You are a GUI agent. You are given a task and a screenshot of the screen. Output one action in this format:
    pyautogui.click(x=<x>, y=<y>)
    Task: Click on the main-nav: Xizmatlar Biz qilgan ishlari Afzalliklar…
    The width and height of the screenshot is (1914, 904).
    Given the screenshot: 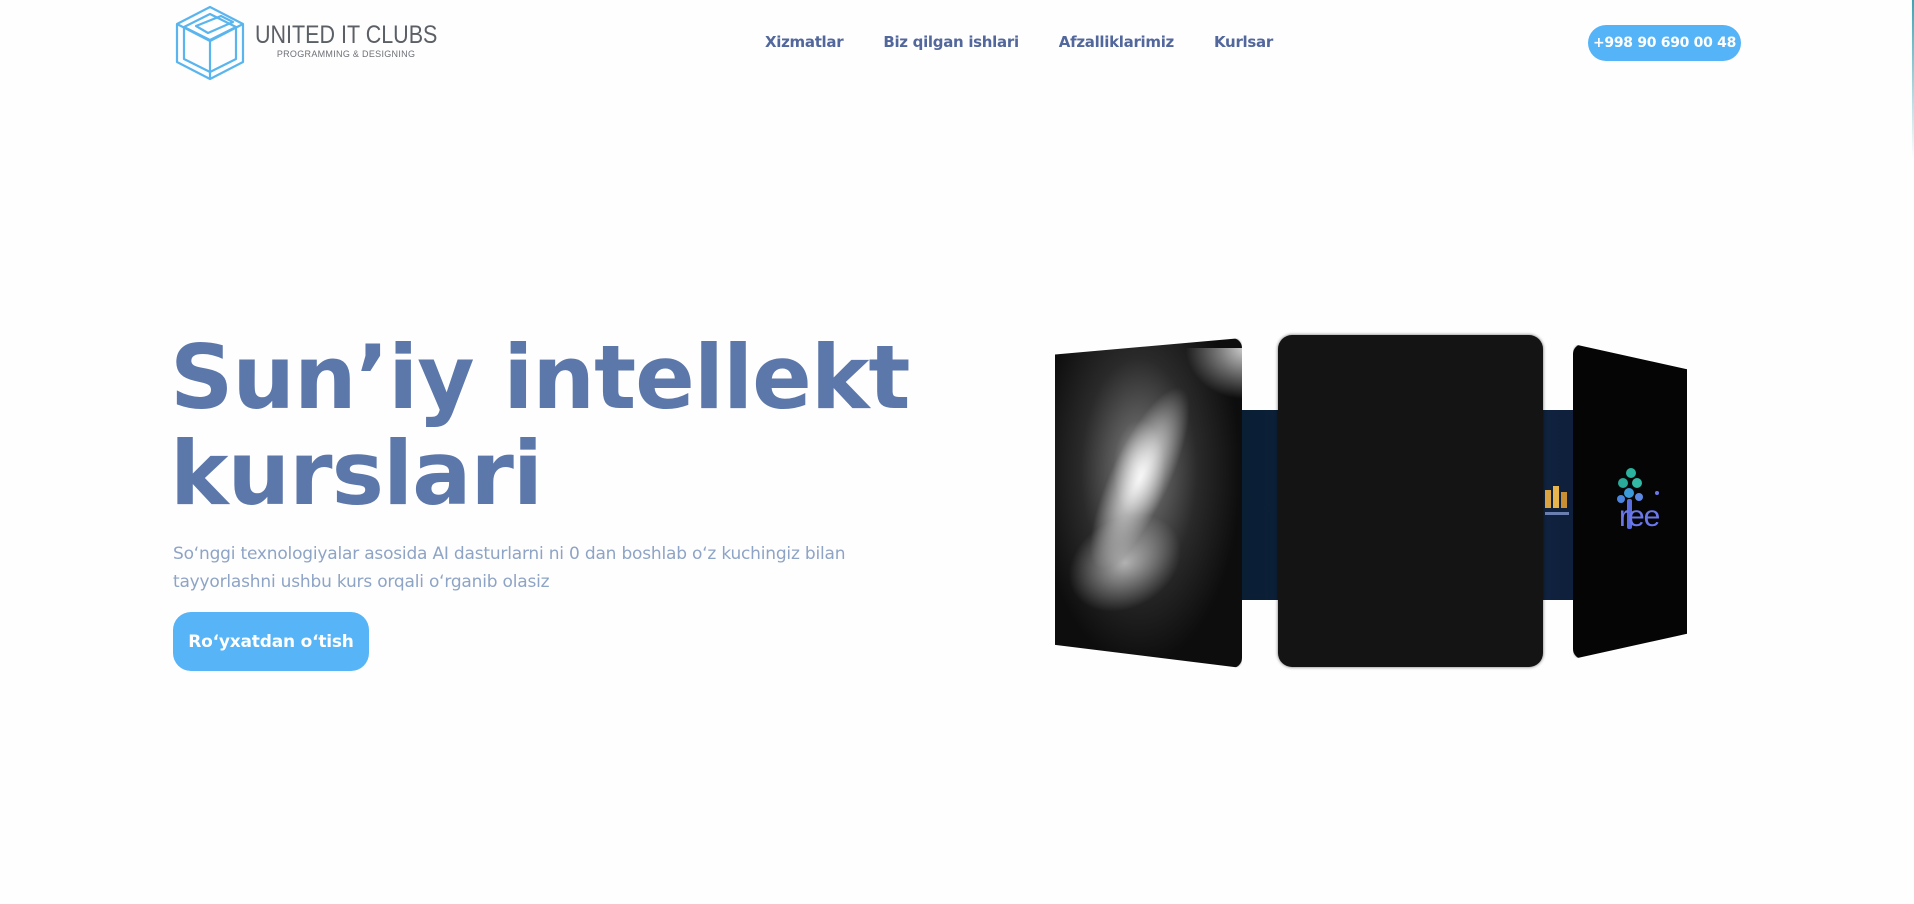 What is the action you would take?
    pyautogui.click(x=1039, y=42)
    